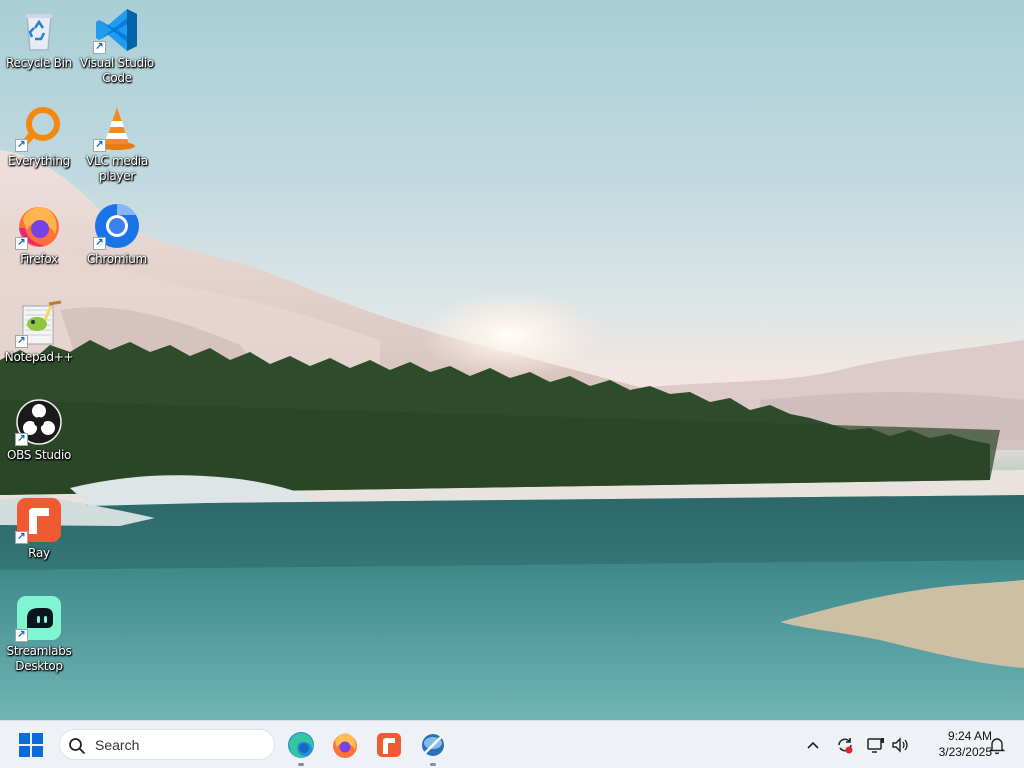  What do you see at coordinates (117, 128) in the screenshot?
I see `vlc-icon: ↗` at bounding box center [117, 128].